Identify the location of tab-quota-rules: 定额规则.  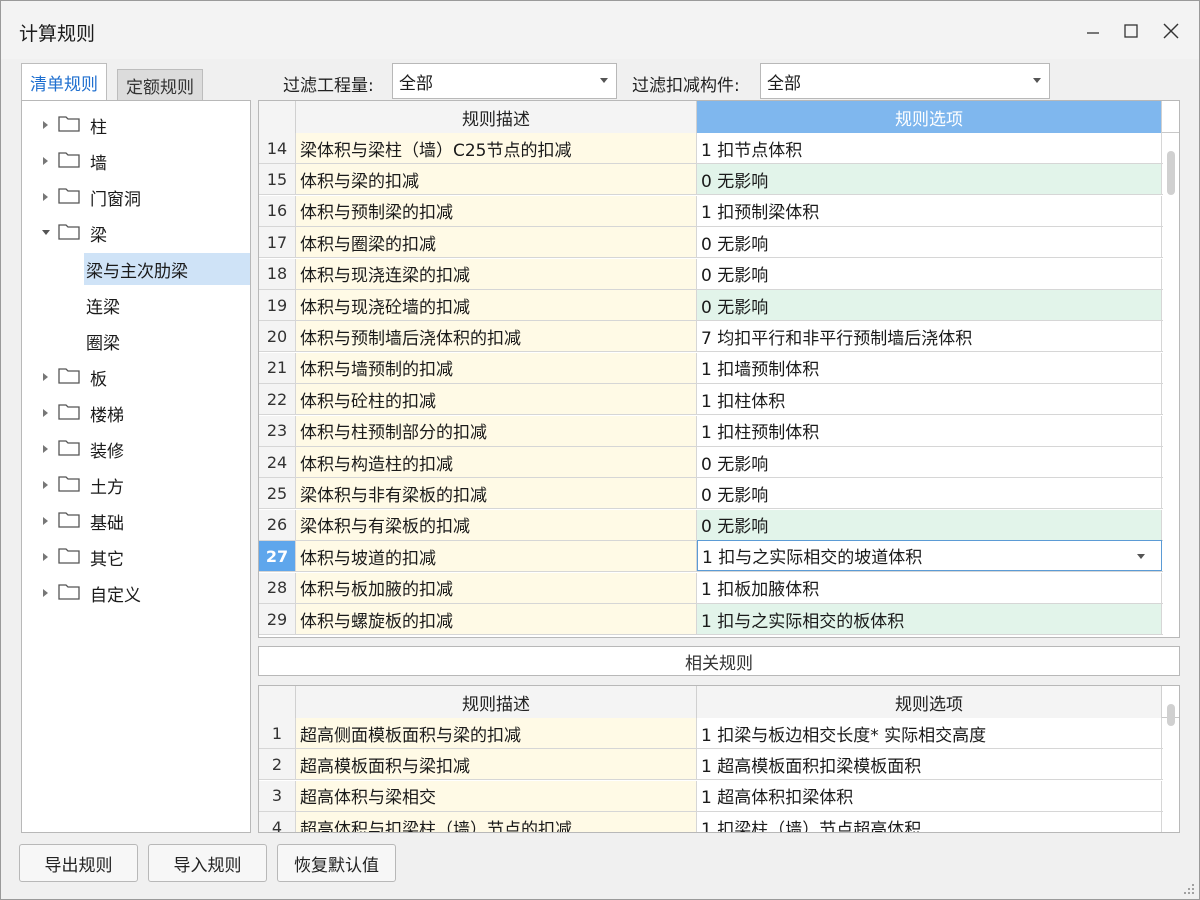
(160, 85).